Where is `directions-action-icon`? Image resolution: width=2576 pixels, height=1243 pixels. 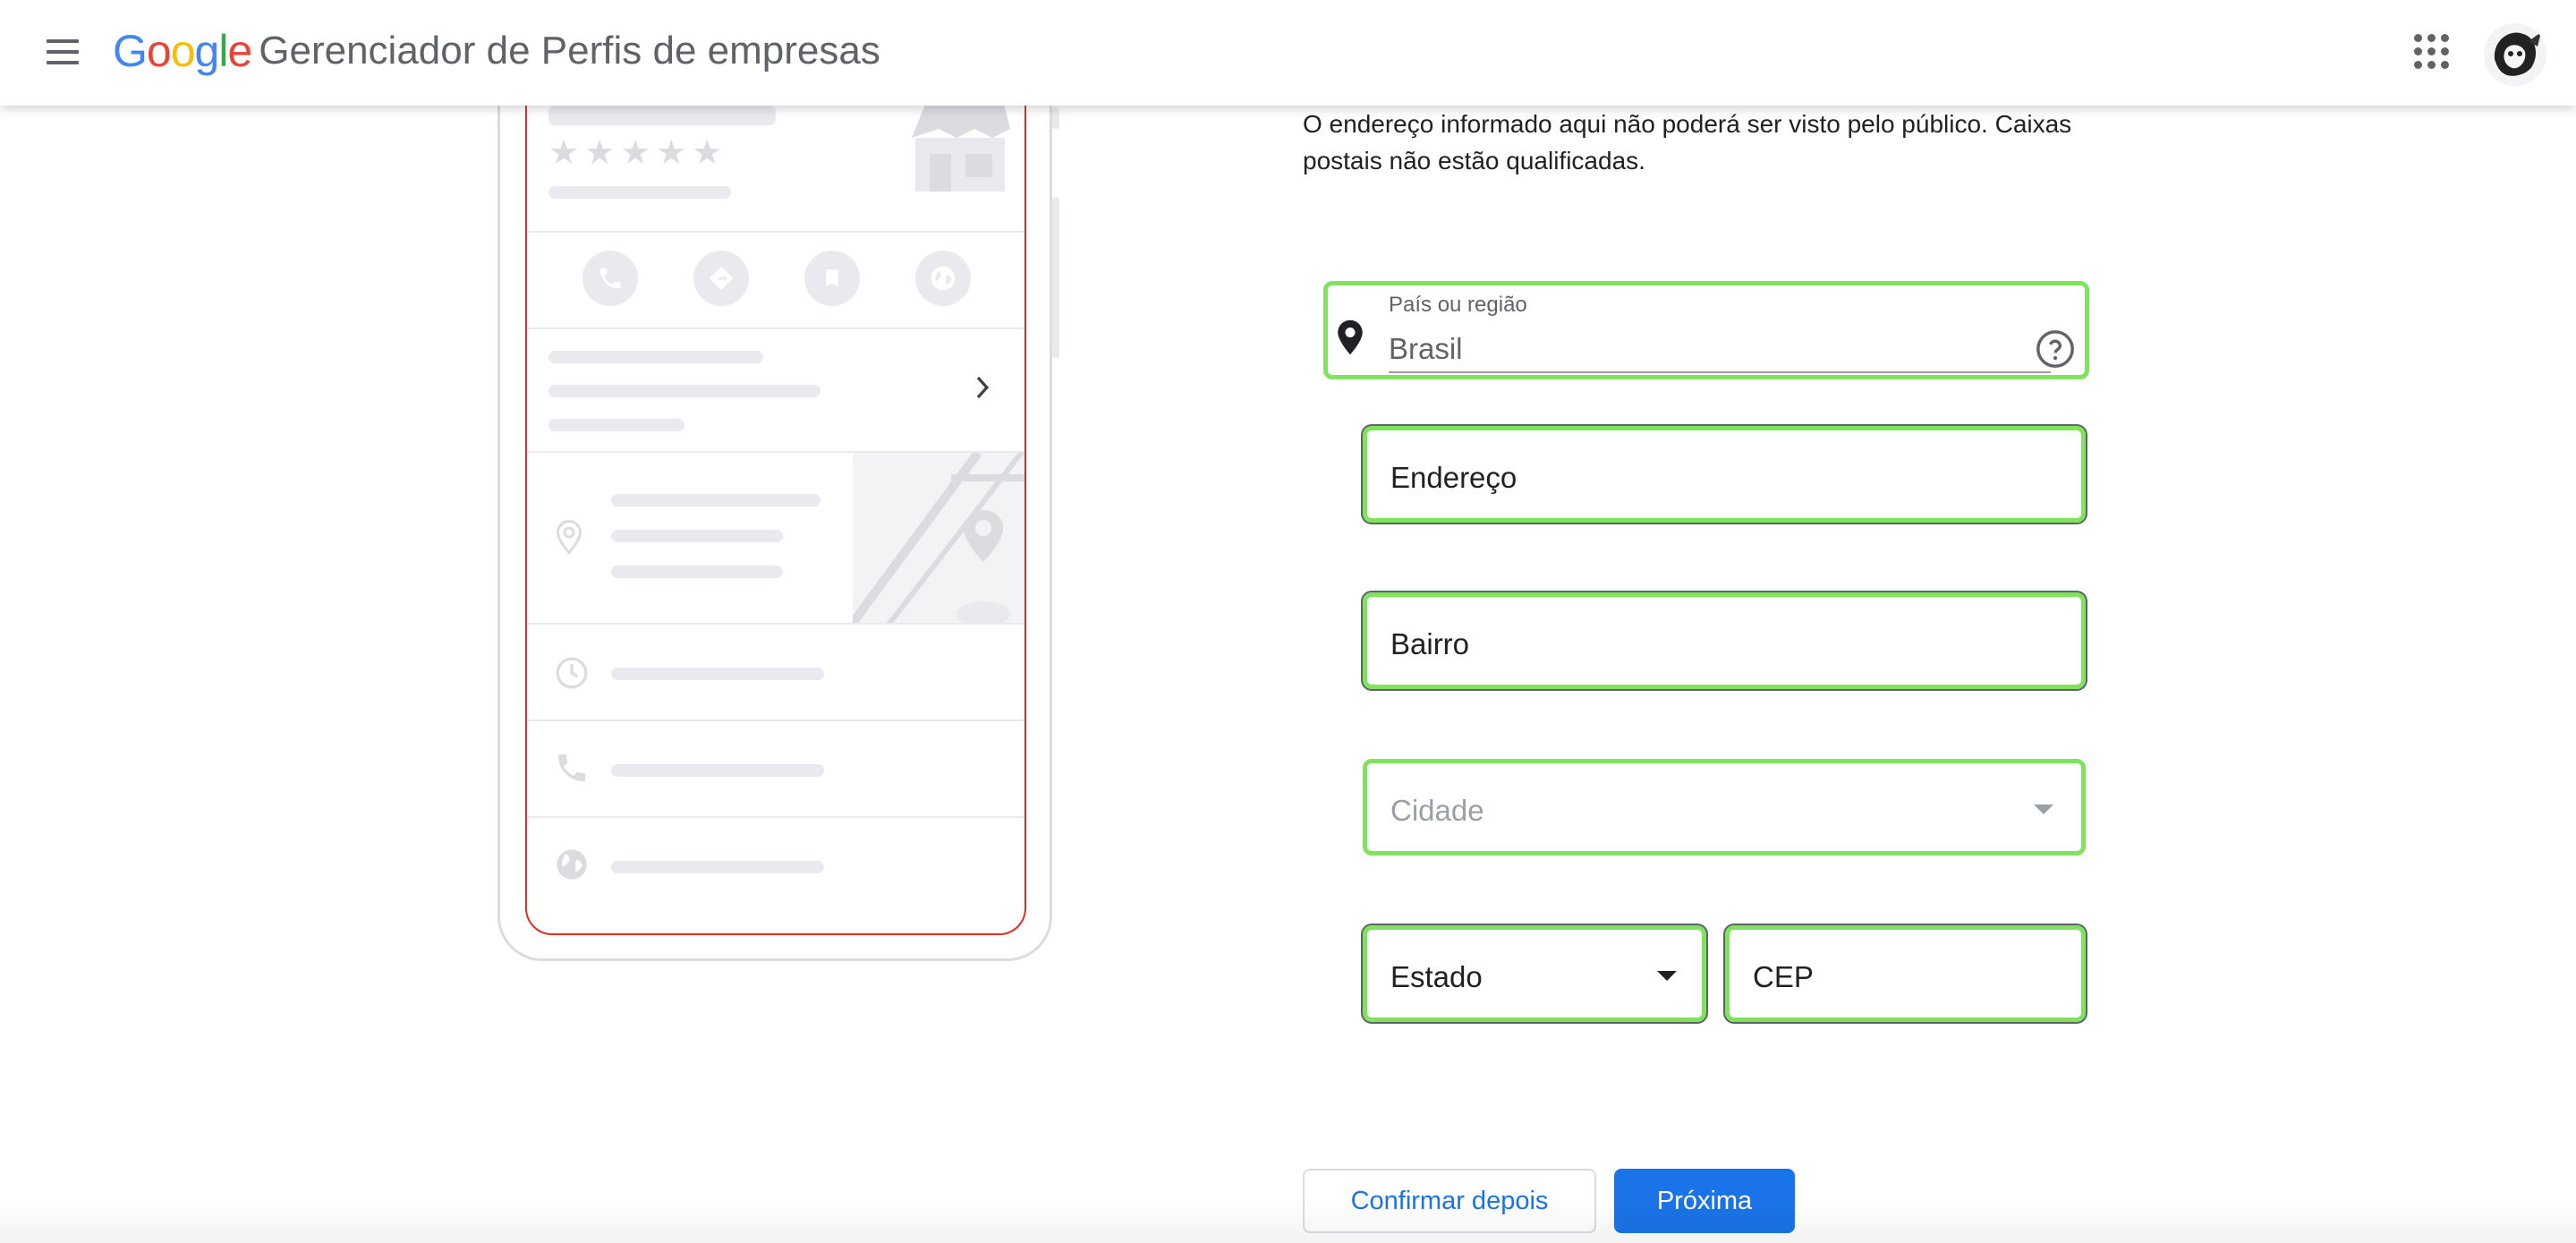
directions-action-icon is located at coordinates (721, 278).